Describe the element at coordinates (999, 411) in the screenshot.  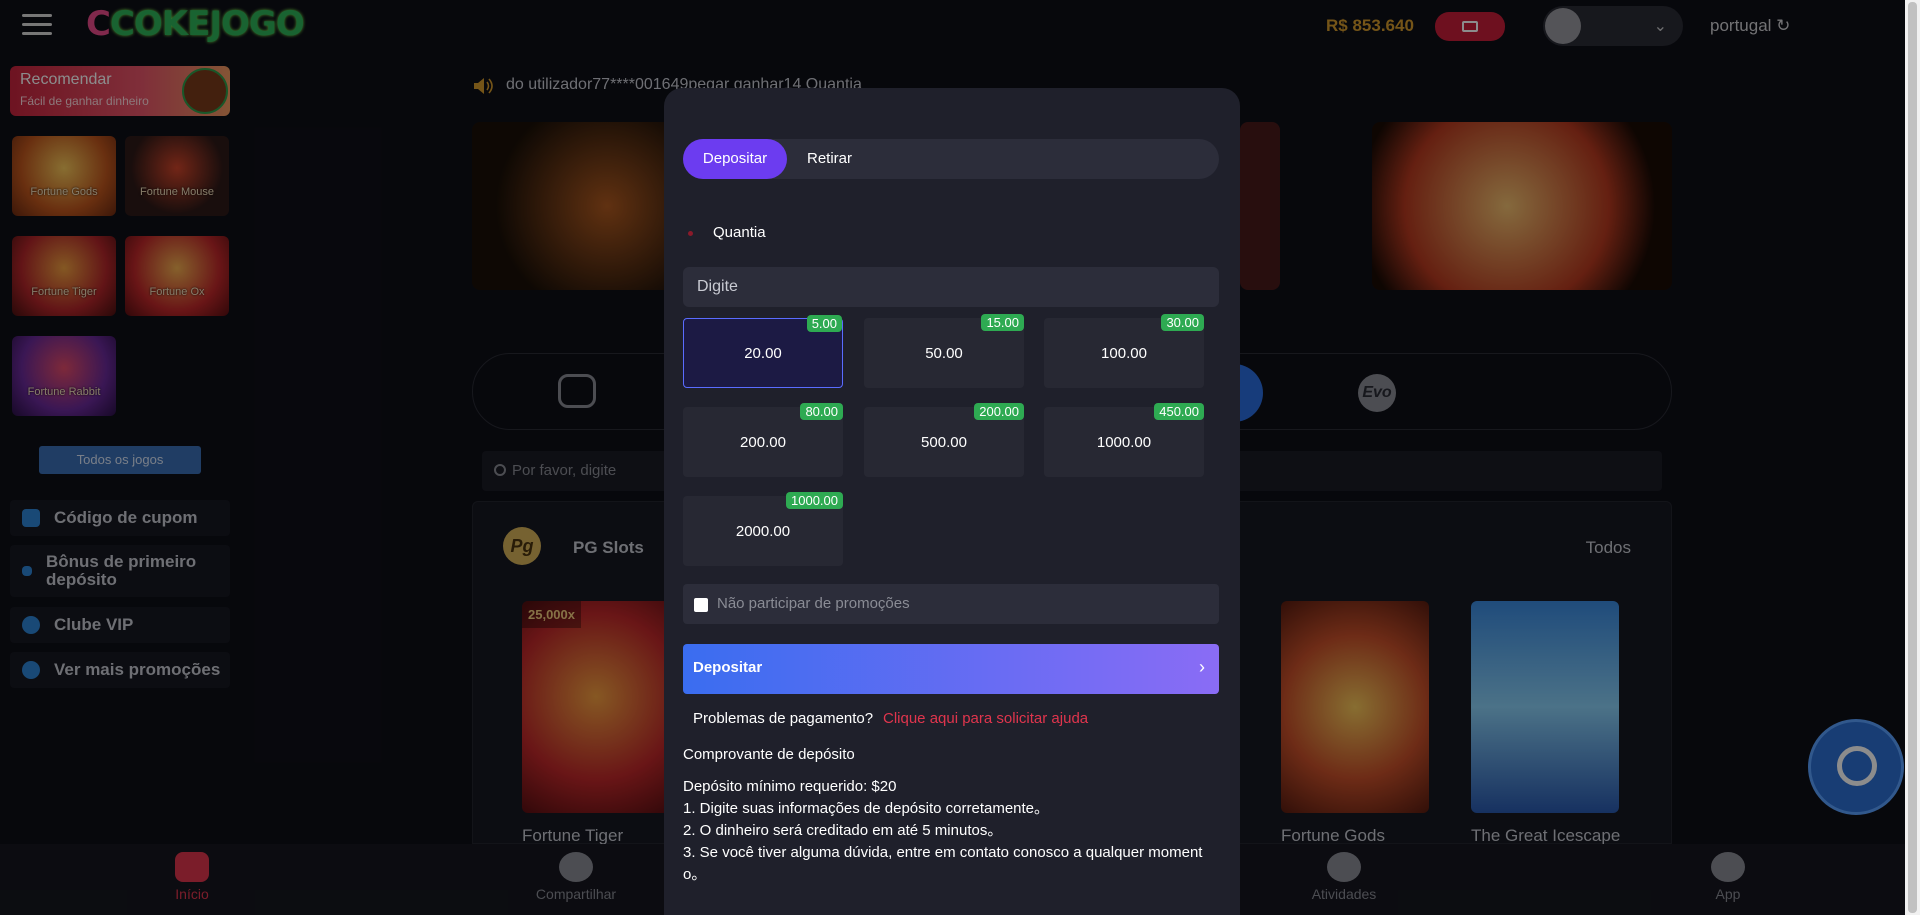
I see `bonus-badge: 200.00` at that location.